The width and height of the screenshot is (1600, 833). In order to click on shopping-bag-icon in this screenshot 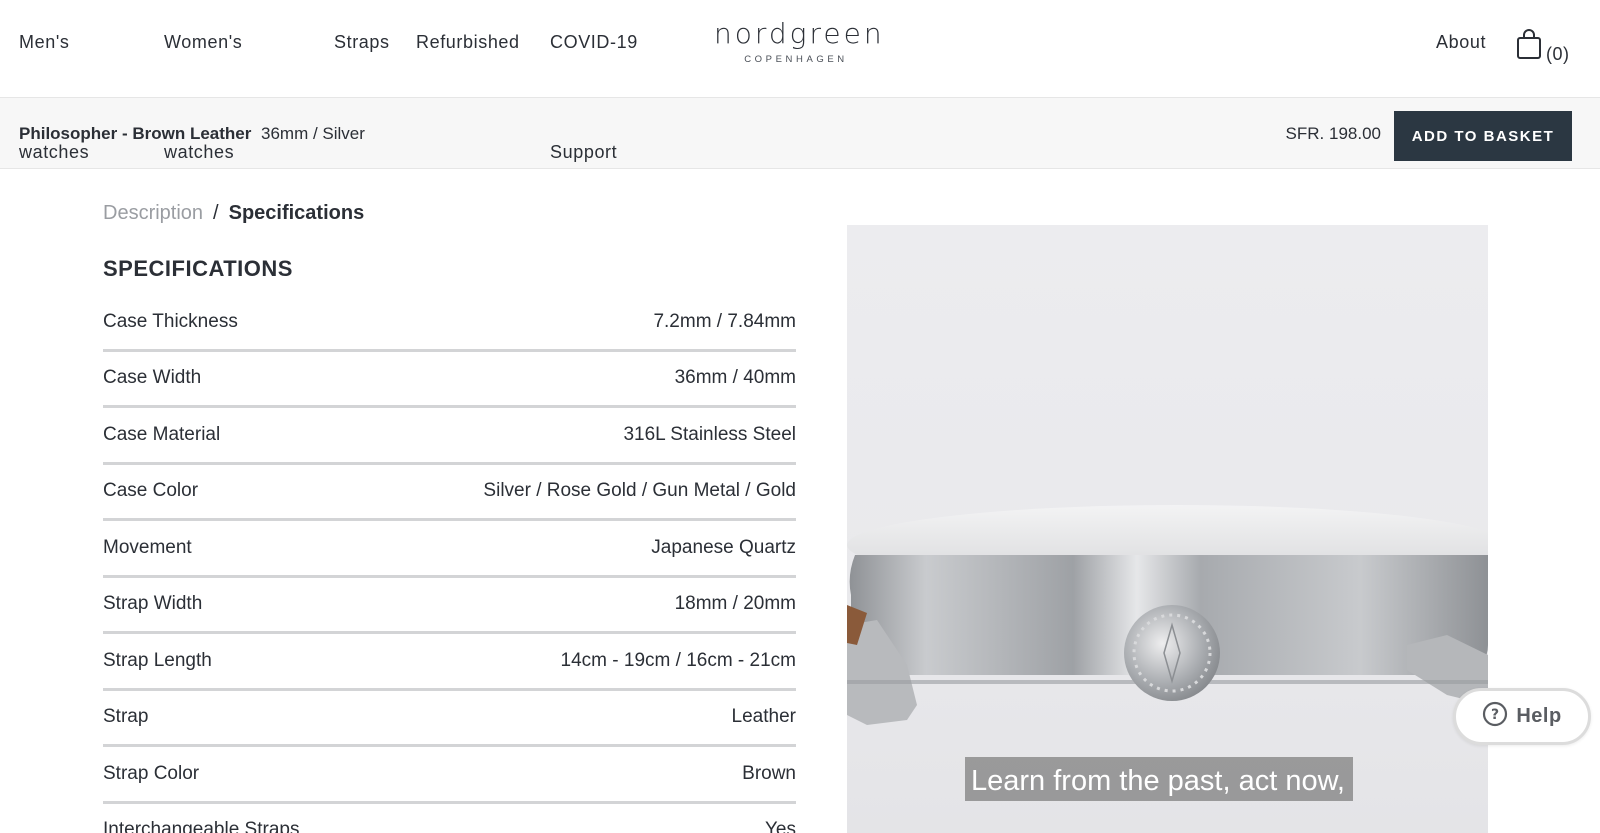, I will do `click(1529, 47)`.